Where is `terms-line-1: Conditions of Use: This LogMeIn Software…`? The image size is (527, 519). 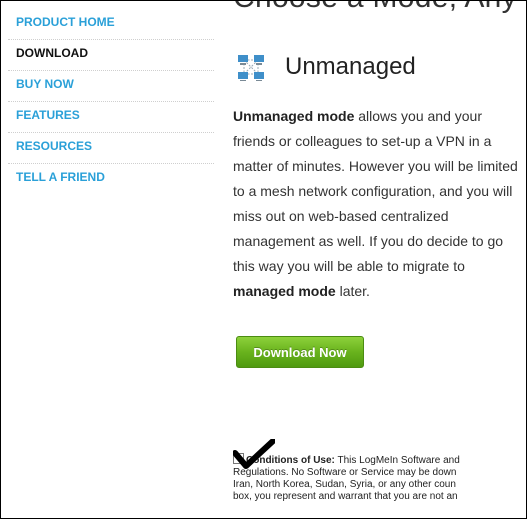
terms-line-1: Conditions of Use: This LogMeIn Software… is located at coordinates (379, 460).